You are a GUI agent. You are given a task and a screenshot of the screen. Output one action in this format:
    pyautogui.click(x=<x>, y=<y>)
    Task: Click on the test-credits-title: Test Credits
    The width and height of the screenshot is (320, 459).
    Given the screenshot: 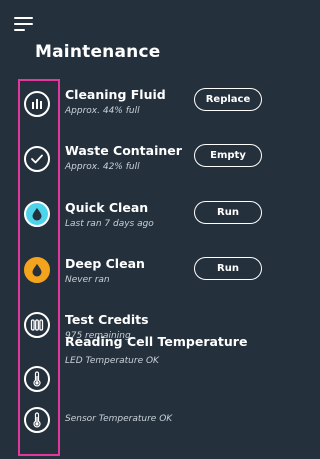 What is the action you would take?
    pyautogui.click(x=107, y=319)
    